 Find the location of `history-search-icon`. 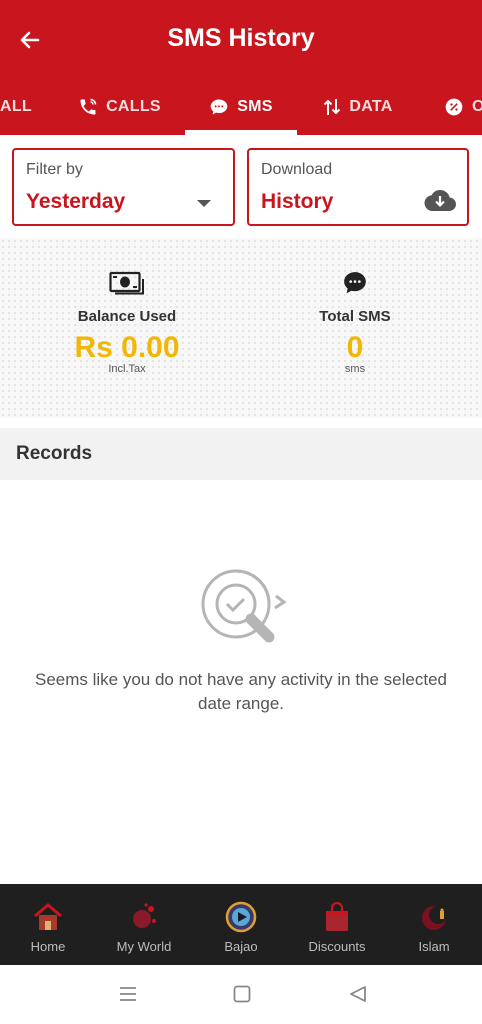

history-search-icon is located at coordinates (242, 609).